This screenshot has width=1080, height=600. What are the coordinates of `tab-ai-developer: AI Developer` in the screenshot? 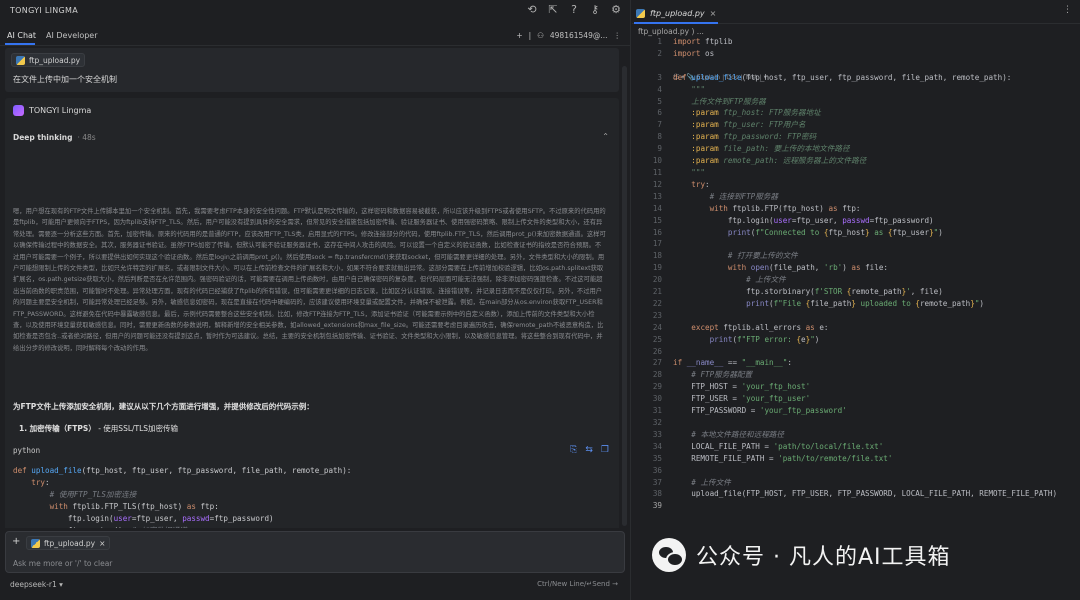 It's located at (72, 35).